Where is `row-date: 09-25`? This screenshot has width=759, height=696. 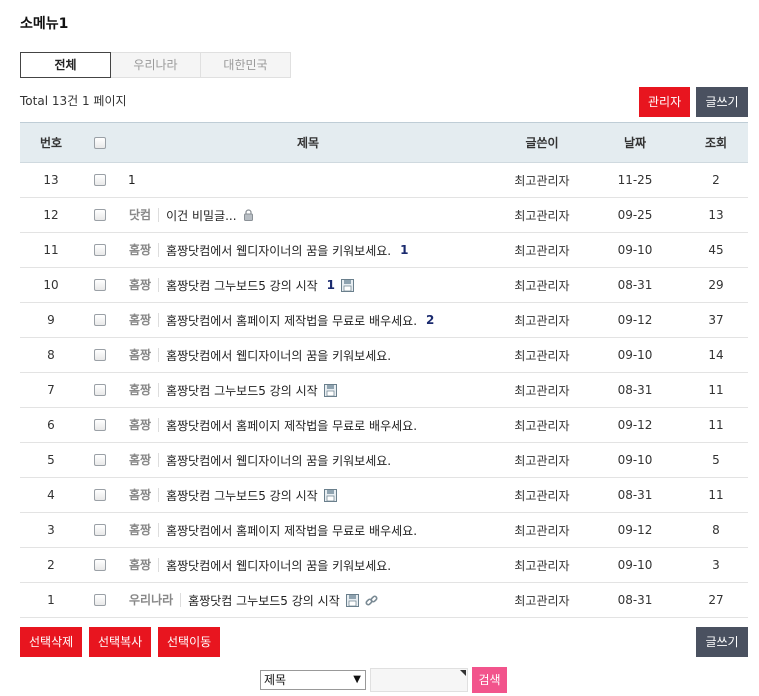 row-date: 09-25 is located at coordinates (635, 215).